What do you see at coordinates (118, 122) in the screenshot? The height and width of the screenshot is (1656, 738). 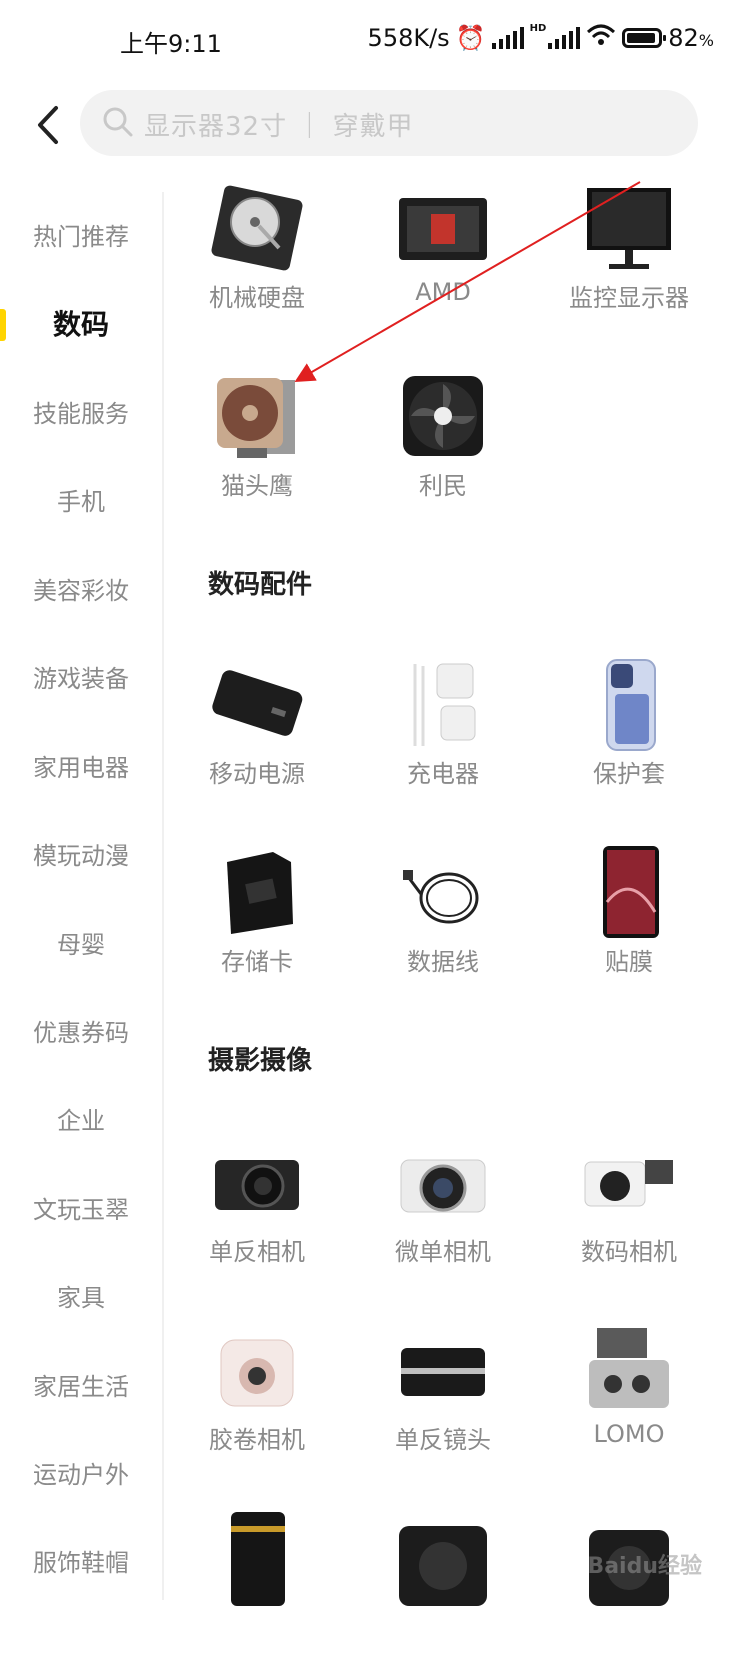 I see `search-icon` at bounding box center [118, 122].